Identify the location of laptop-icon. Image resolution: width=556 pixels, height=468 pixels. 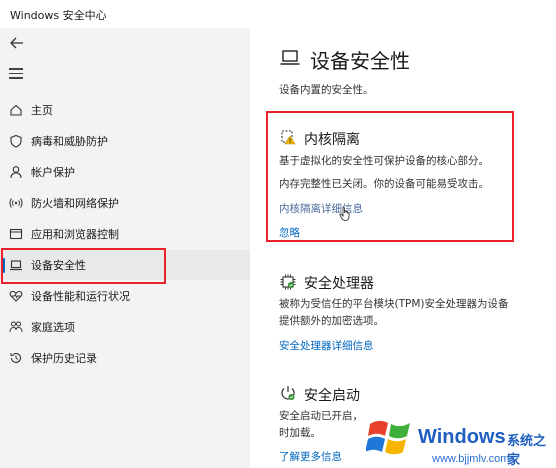
(290, 59).